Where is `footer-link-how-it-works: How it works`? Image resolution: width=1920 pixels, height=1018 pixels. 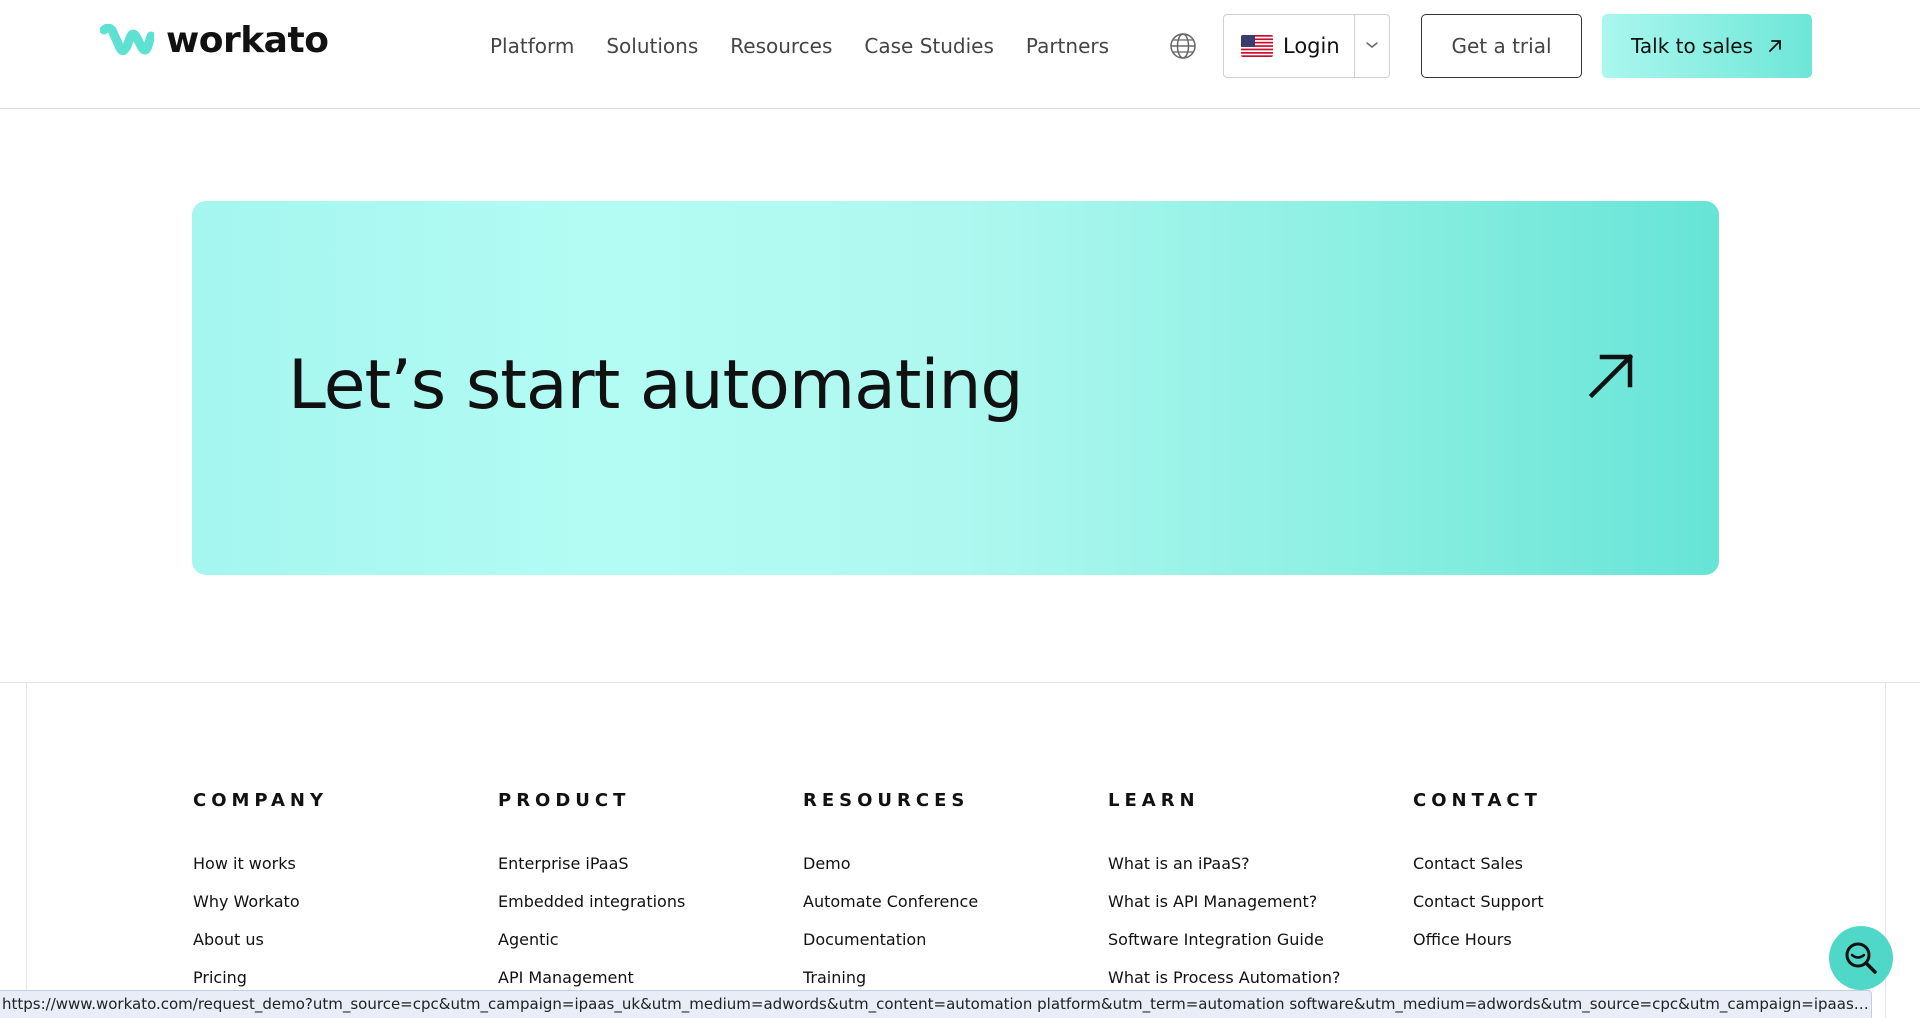 footer-link-how-it-works: How it works is located at coordinates (338, 873).